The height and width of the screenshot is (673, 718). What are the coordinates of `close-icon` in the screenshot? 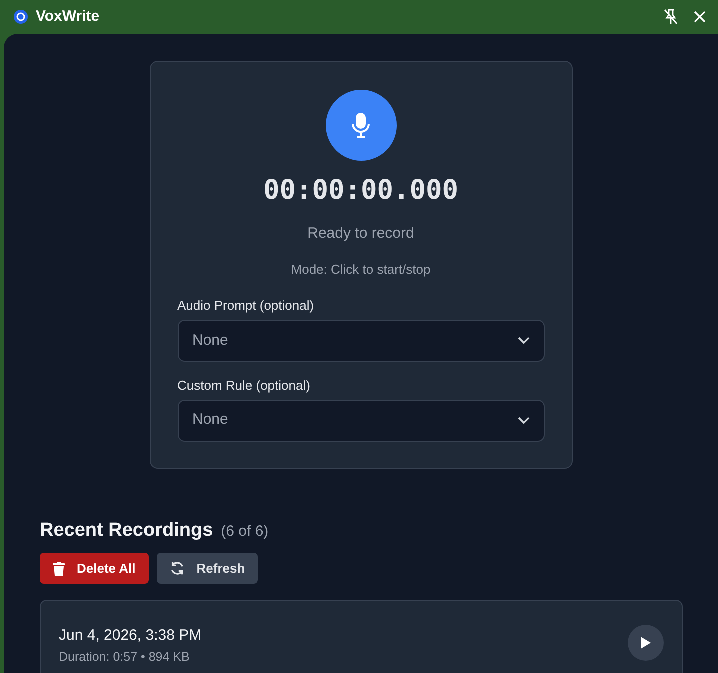 It's located at (700, 17).